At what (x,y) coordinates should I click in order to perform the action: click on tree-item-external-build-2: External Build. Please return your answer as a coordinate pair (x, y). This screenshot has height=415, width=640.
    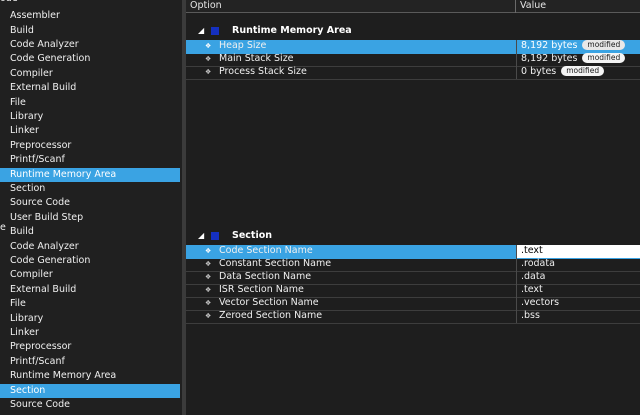
    Looking at the image, I should click on (90, 290).